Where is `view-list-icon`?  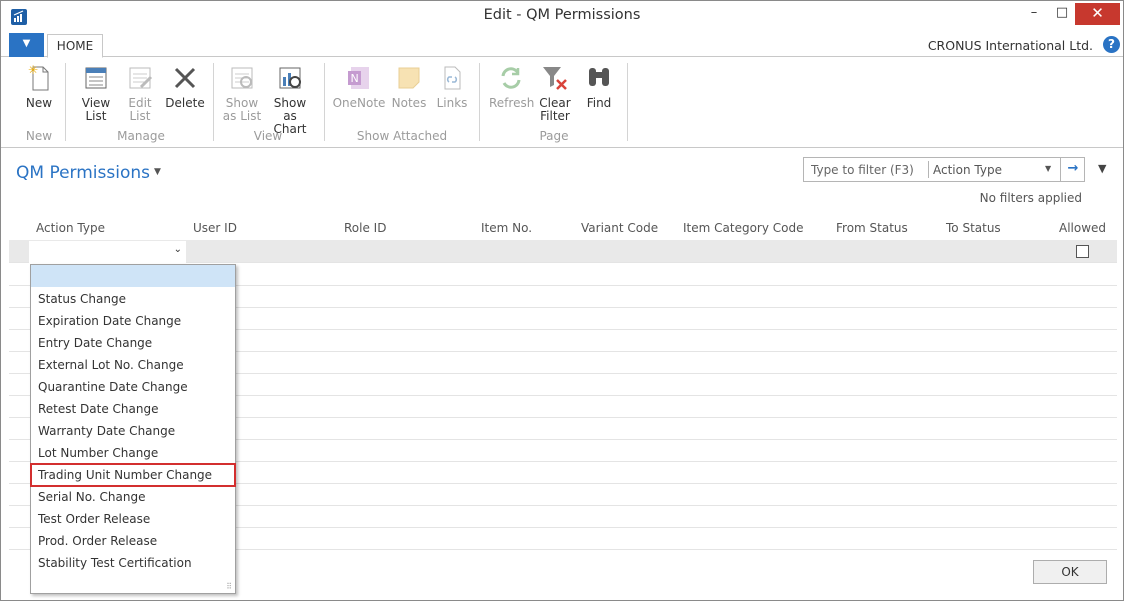 view-list-icon is located at coordinates (96, 78).